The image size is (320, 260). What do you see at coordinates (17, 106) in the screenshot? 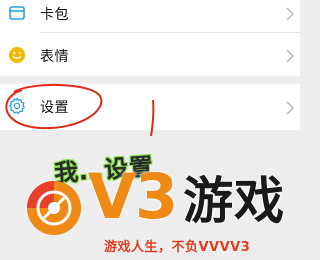
I see `gear-icon` at bounding box center [17, 106].